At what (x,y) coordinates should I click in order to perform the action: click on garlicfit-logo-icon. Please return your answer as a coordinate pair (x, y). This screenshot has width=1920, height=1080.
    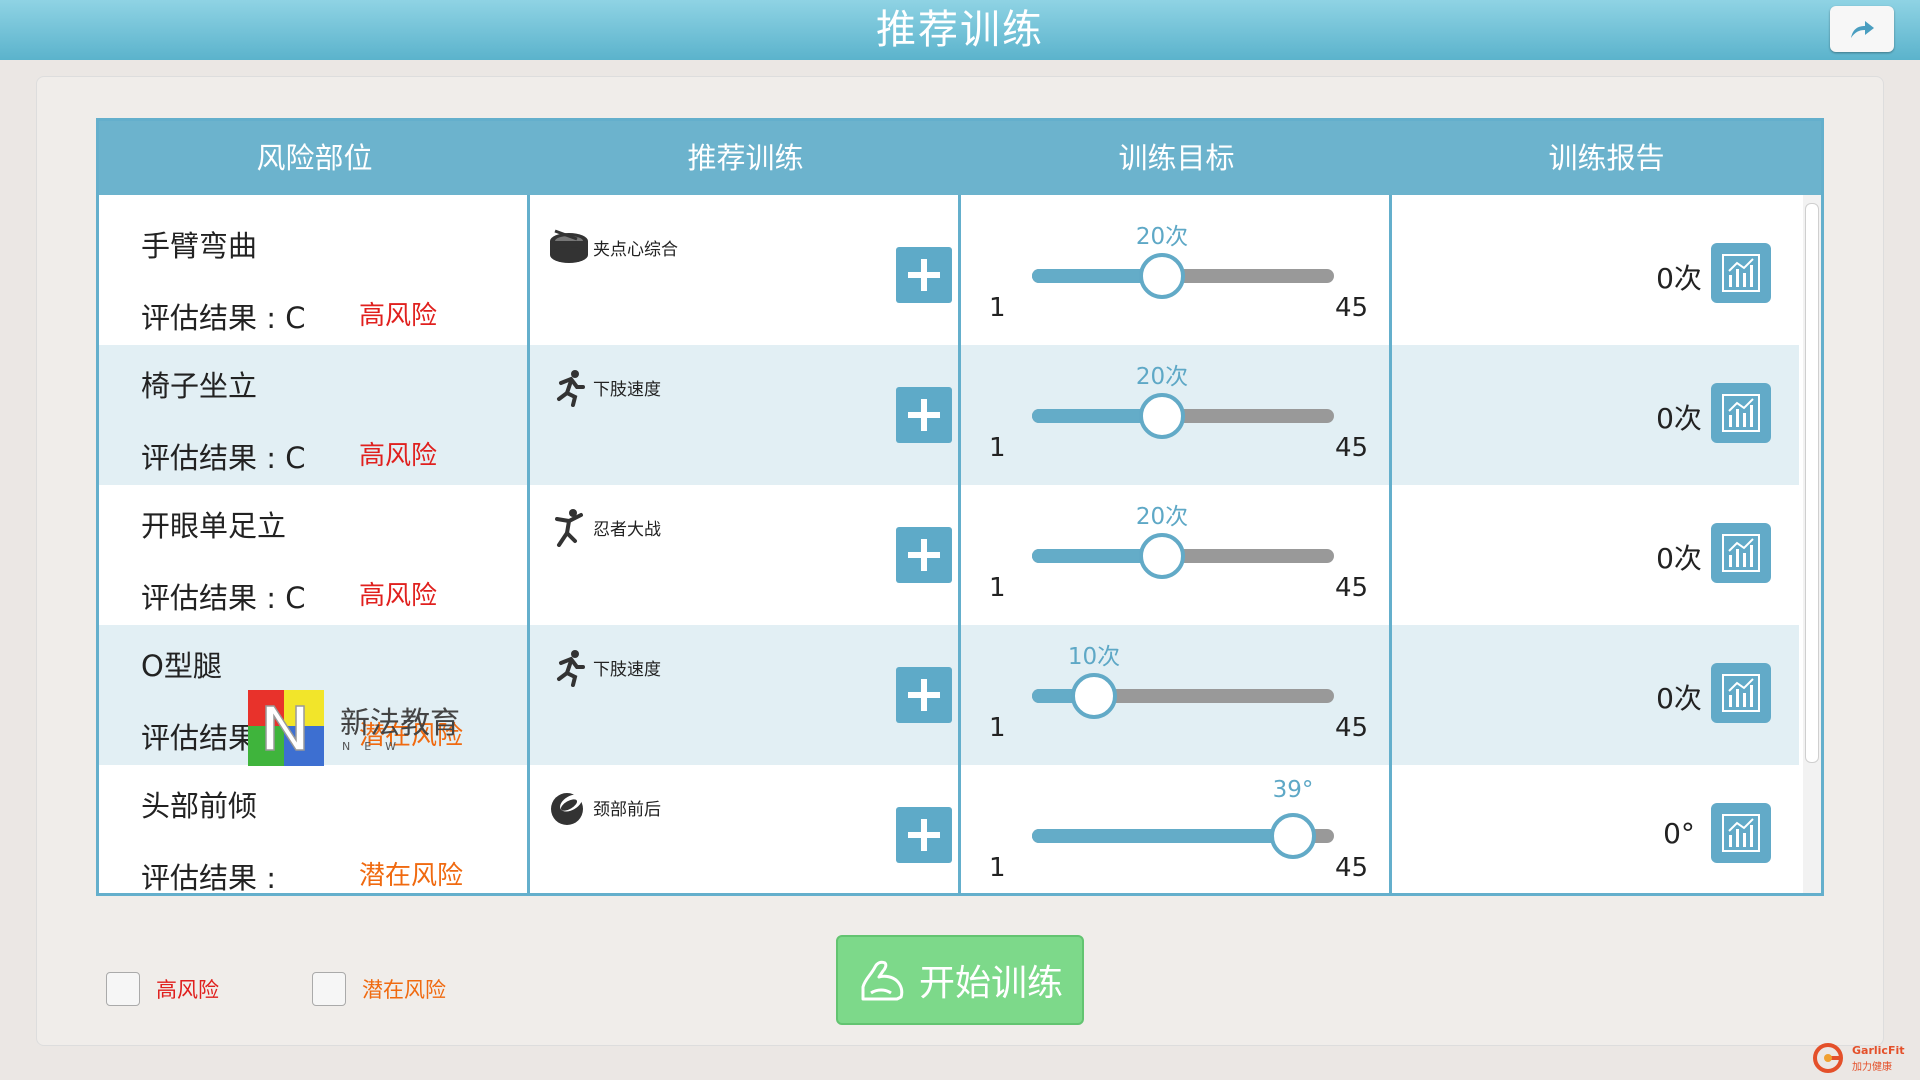
    Looking at the image, I should click on (1828, 1058).